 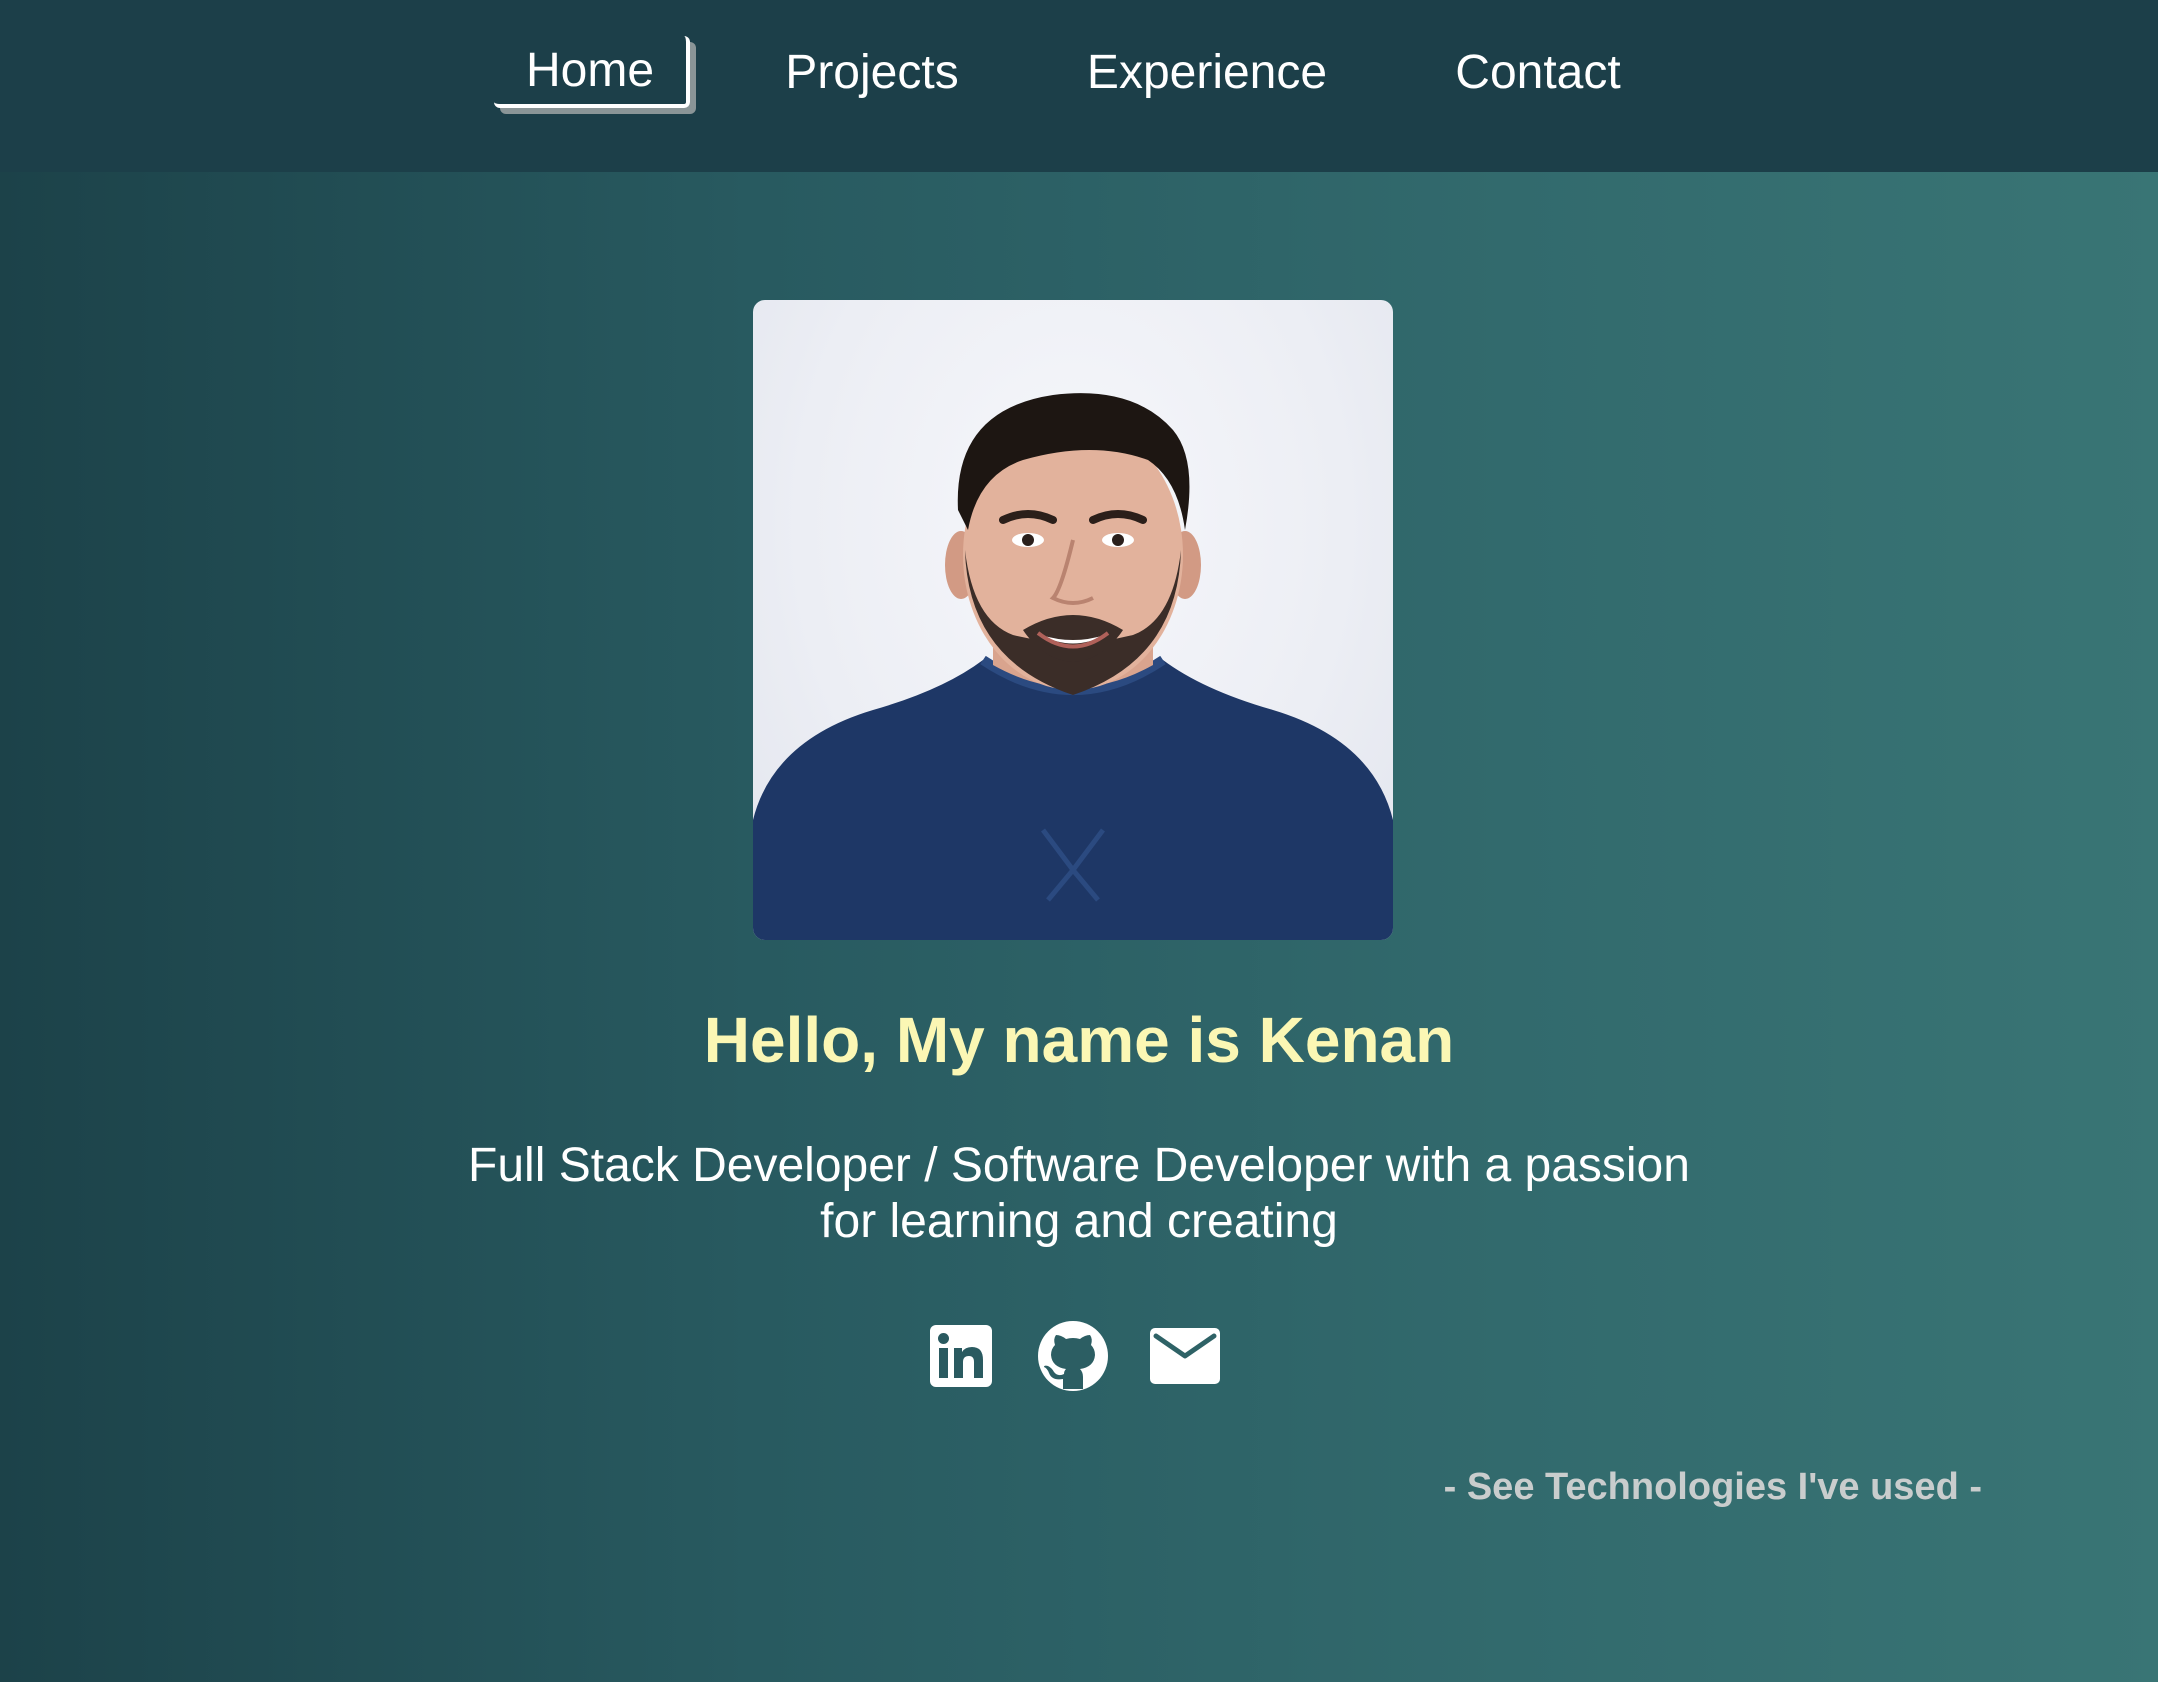 I want to click on nav-projects: Projects, so click(x=872, y=72).